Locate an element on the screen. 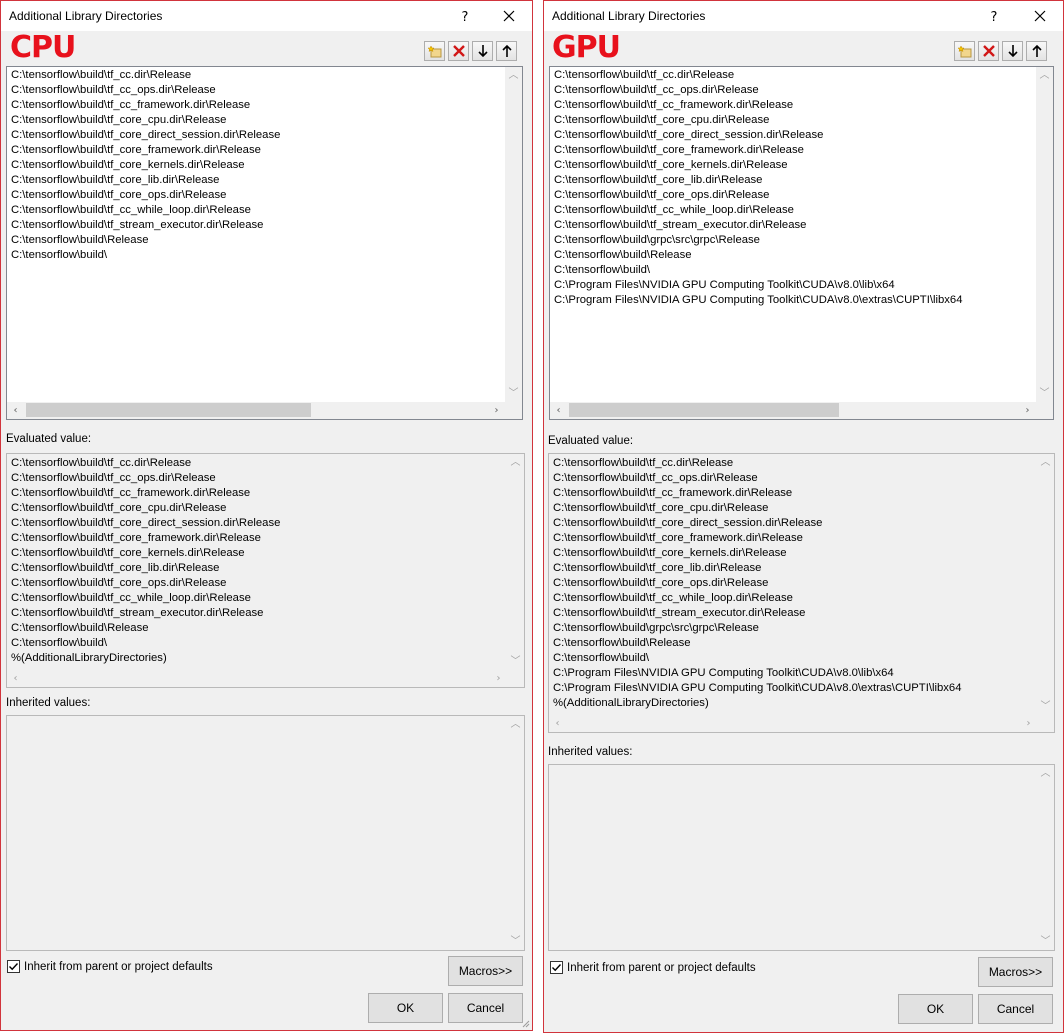 This screenshot has height=1033, width=1064. evaluated-label: Evaluated value: is located at coordinates (49, 439).